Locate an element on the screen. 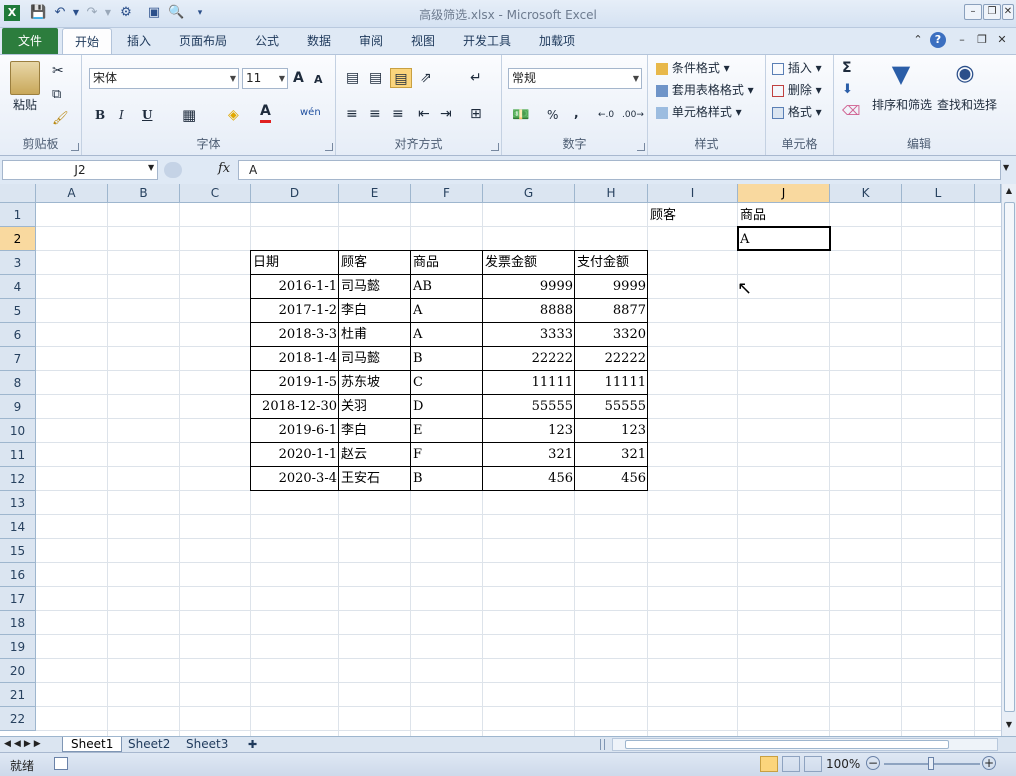 The width and height of the screenshot is (1016, 776). row-header-5: 5 is located at coordinates (18, 311).